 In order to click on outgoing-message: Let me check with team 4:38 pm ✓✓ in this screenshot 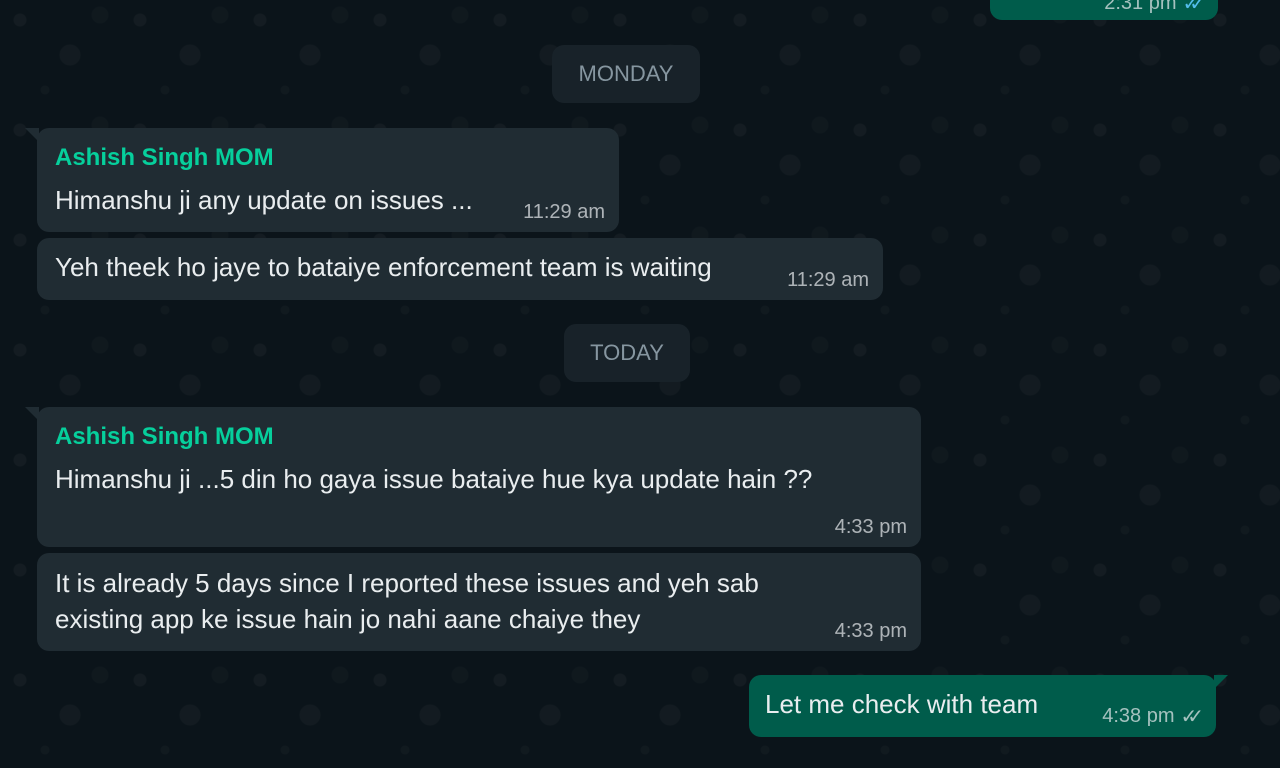, I will do `click(988, 706)`.